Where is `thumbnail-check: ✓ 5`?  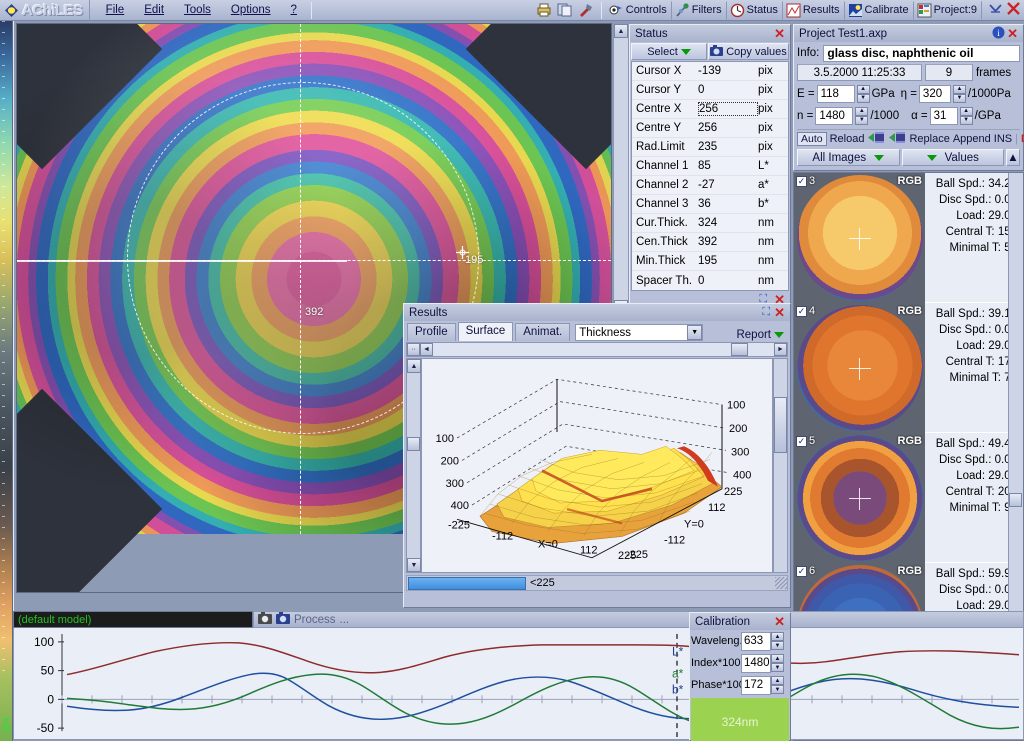 thumbnail-check: ✓ 5 is located at coordinates (805, 441).